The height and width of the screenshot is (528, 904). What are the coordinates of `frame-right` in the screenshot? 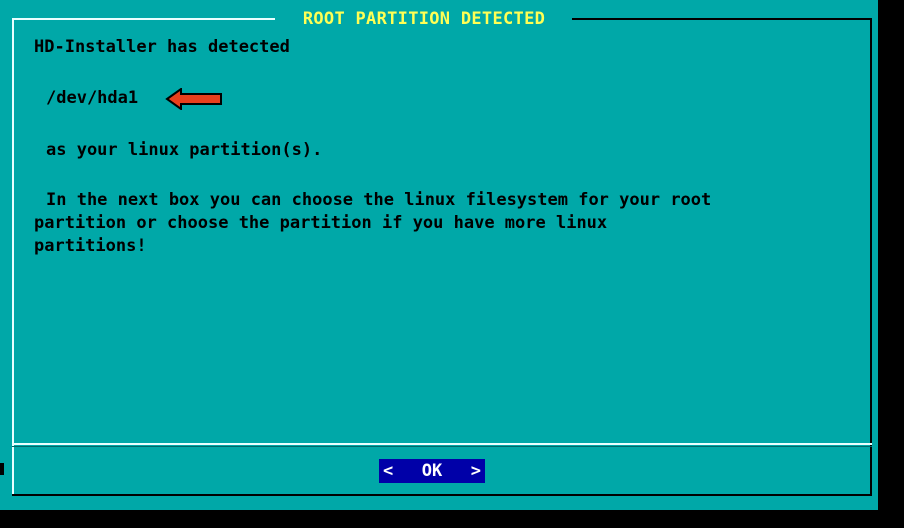 It's located at (871, 257).